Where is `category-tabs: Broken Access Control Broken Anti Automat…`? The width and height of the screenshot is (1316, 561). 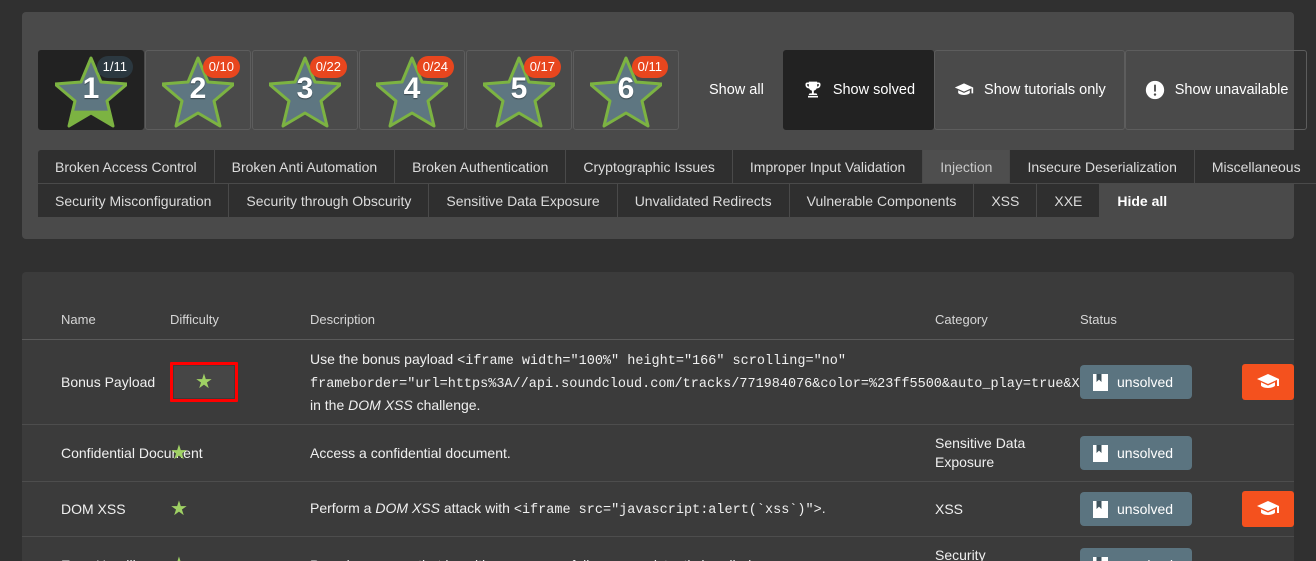
category-tabs: Broken Access Control Broken Anti Automat… is located at coordinates (677, 184).